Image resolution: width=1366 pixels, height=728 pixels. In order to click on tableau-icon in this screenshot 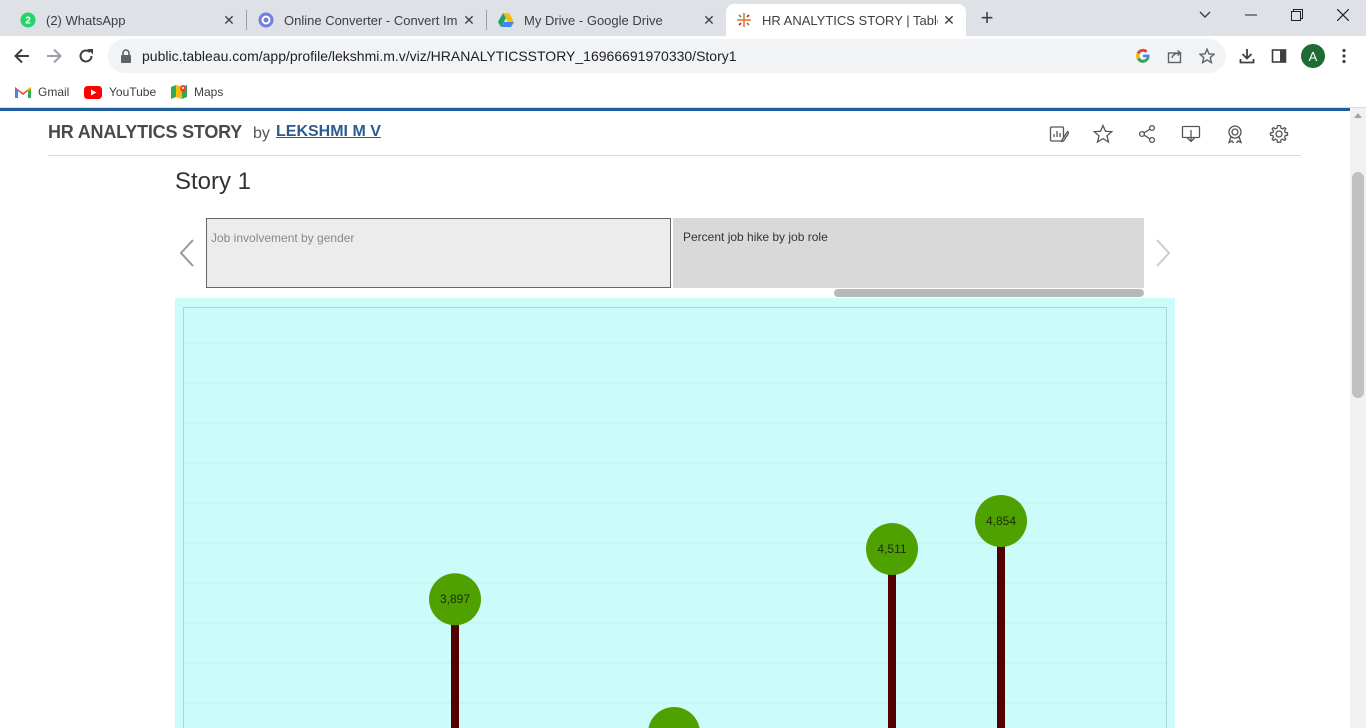, I will do `click(744, 20)`.